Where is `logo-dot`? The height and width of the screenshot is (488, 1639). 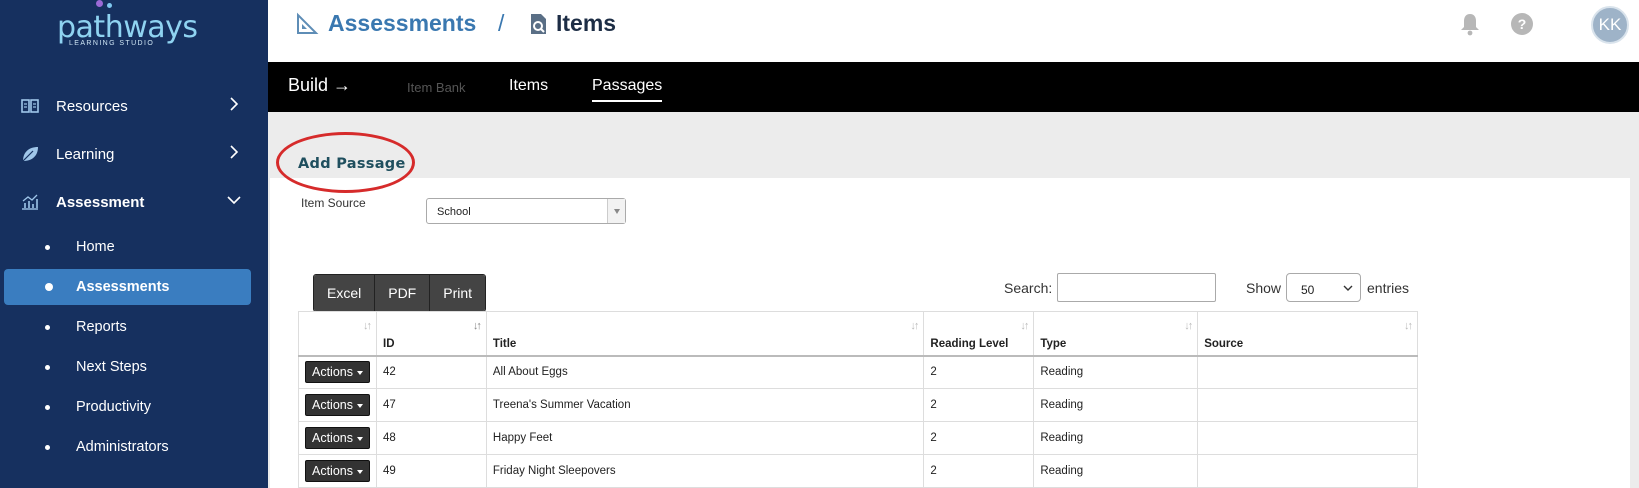 logo-dot is located at coordinates (109, 5).